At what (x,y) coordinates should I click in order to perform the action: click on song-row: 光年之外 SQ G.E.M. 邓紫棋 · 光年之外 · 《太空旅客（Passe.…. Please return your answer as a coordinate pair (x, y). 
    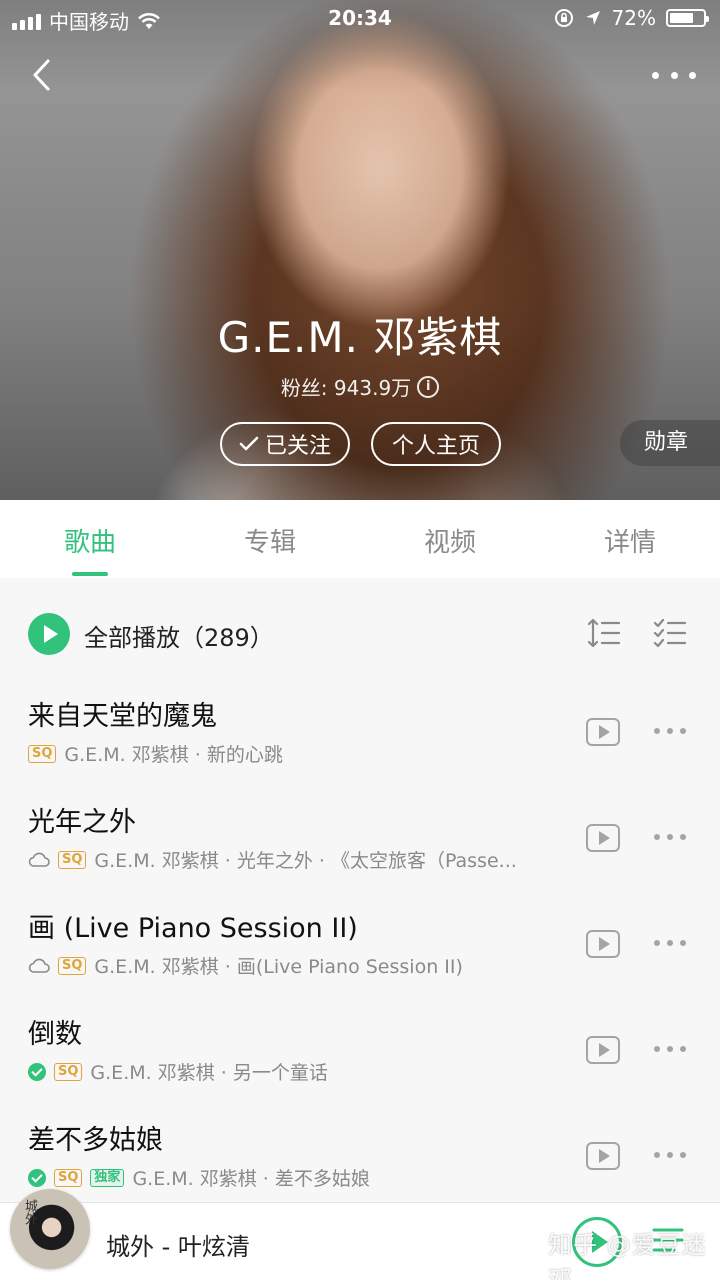
    Looking at the image, I should click on (360, 843).